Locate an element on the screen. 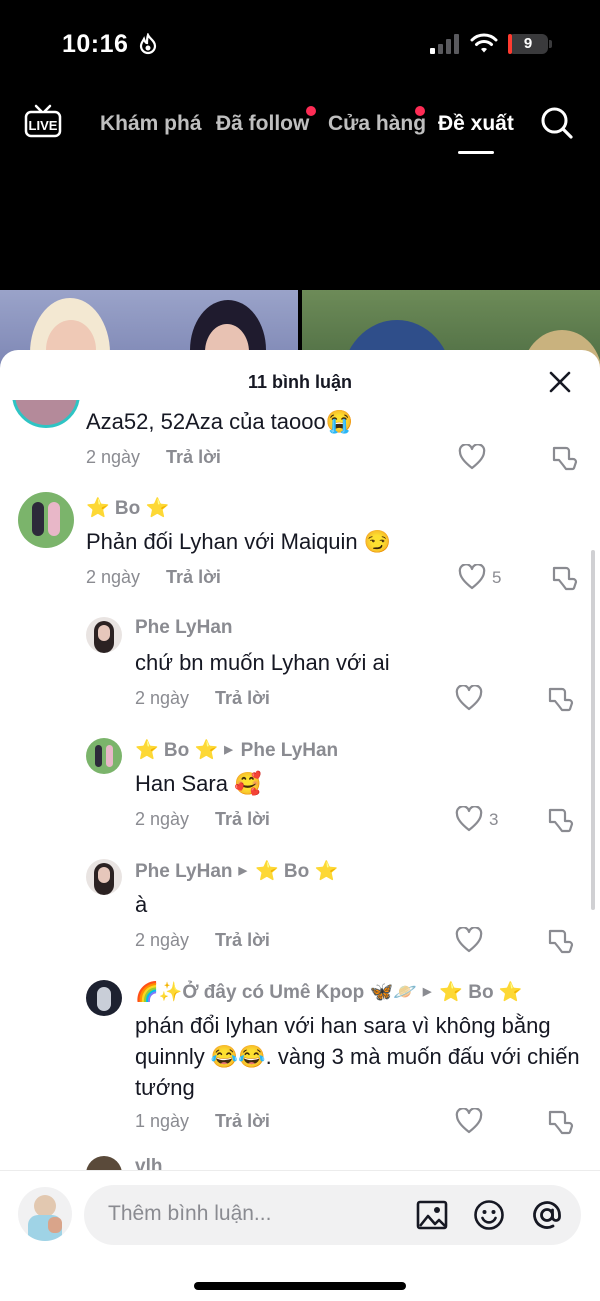 The width and height of the screenshot is (600, 1301). comment-text: chứ bn muốn Lyhan với ai is located at coordinates (262, 662).